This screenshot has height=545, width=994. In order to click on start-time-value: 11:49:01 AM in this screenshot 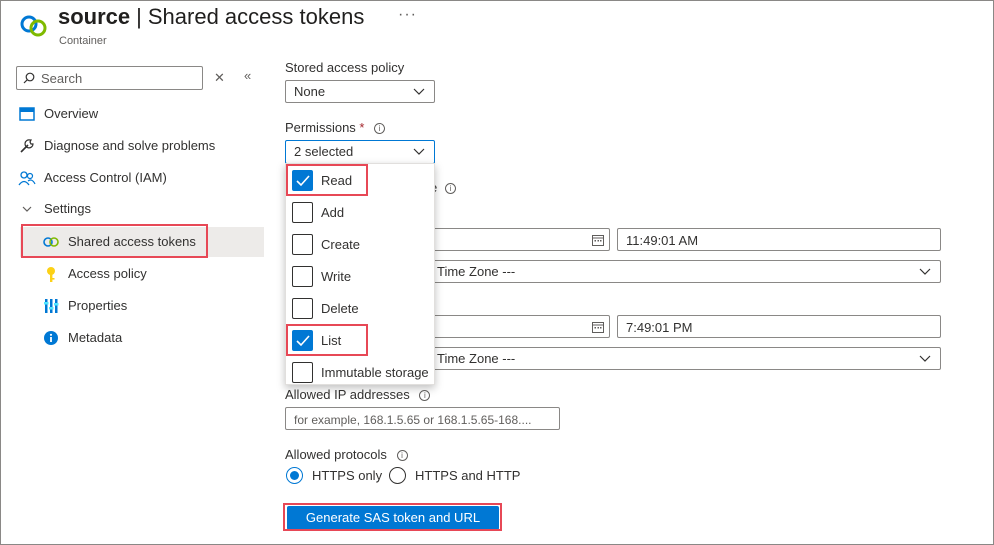, I will do `click(662, 240)`.